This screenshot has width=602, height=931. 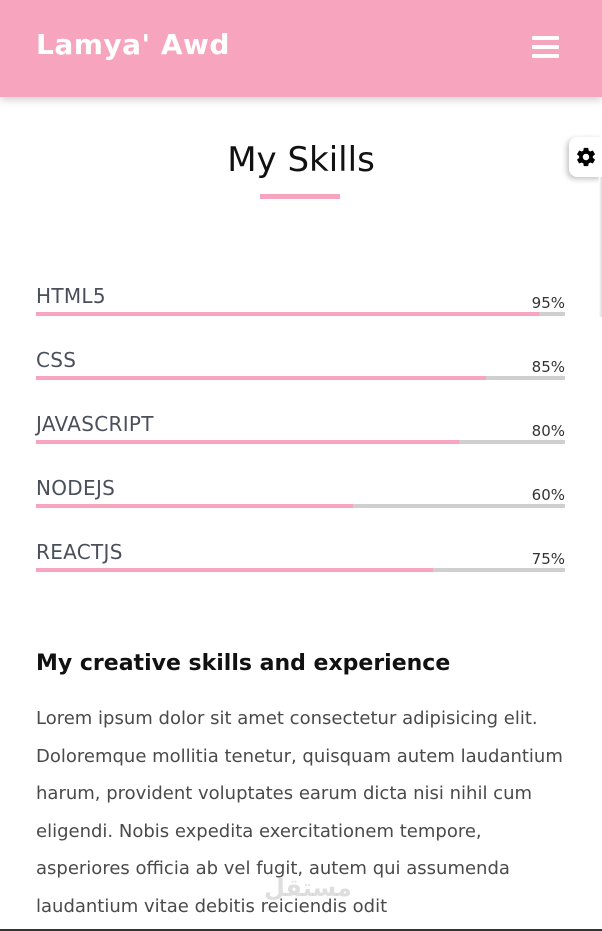 What do you see at coordinates (301, 160) in the screenshot?
I see `section-title: My Skills` at bounding box center [301, 160].